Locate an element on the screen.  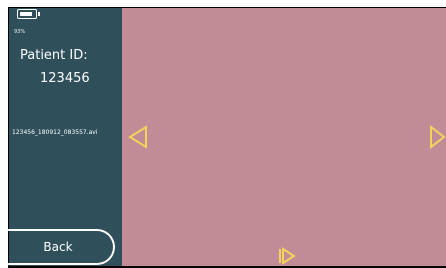
play-step-icon is located at coordinates (287, 256).